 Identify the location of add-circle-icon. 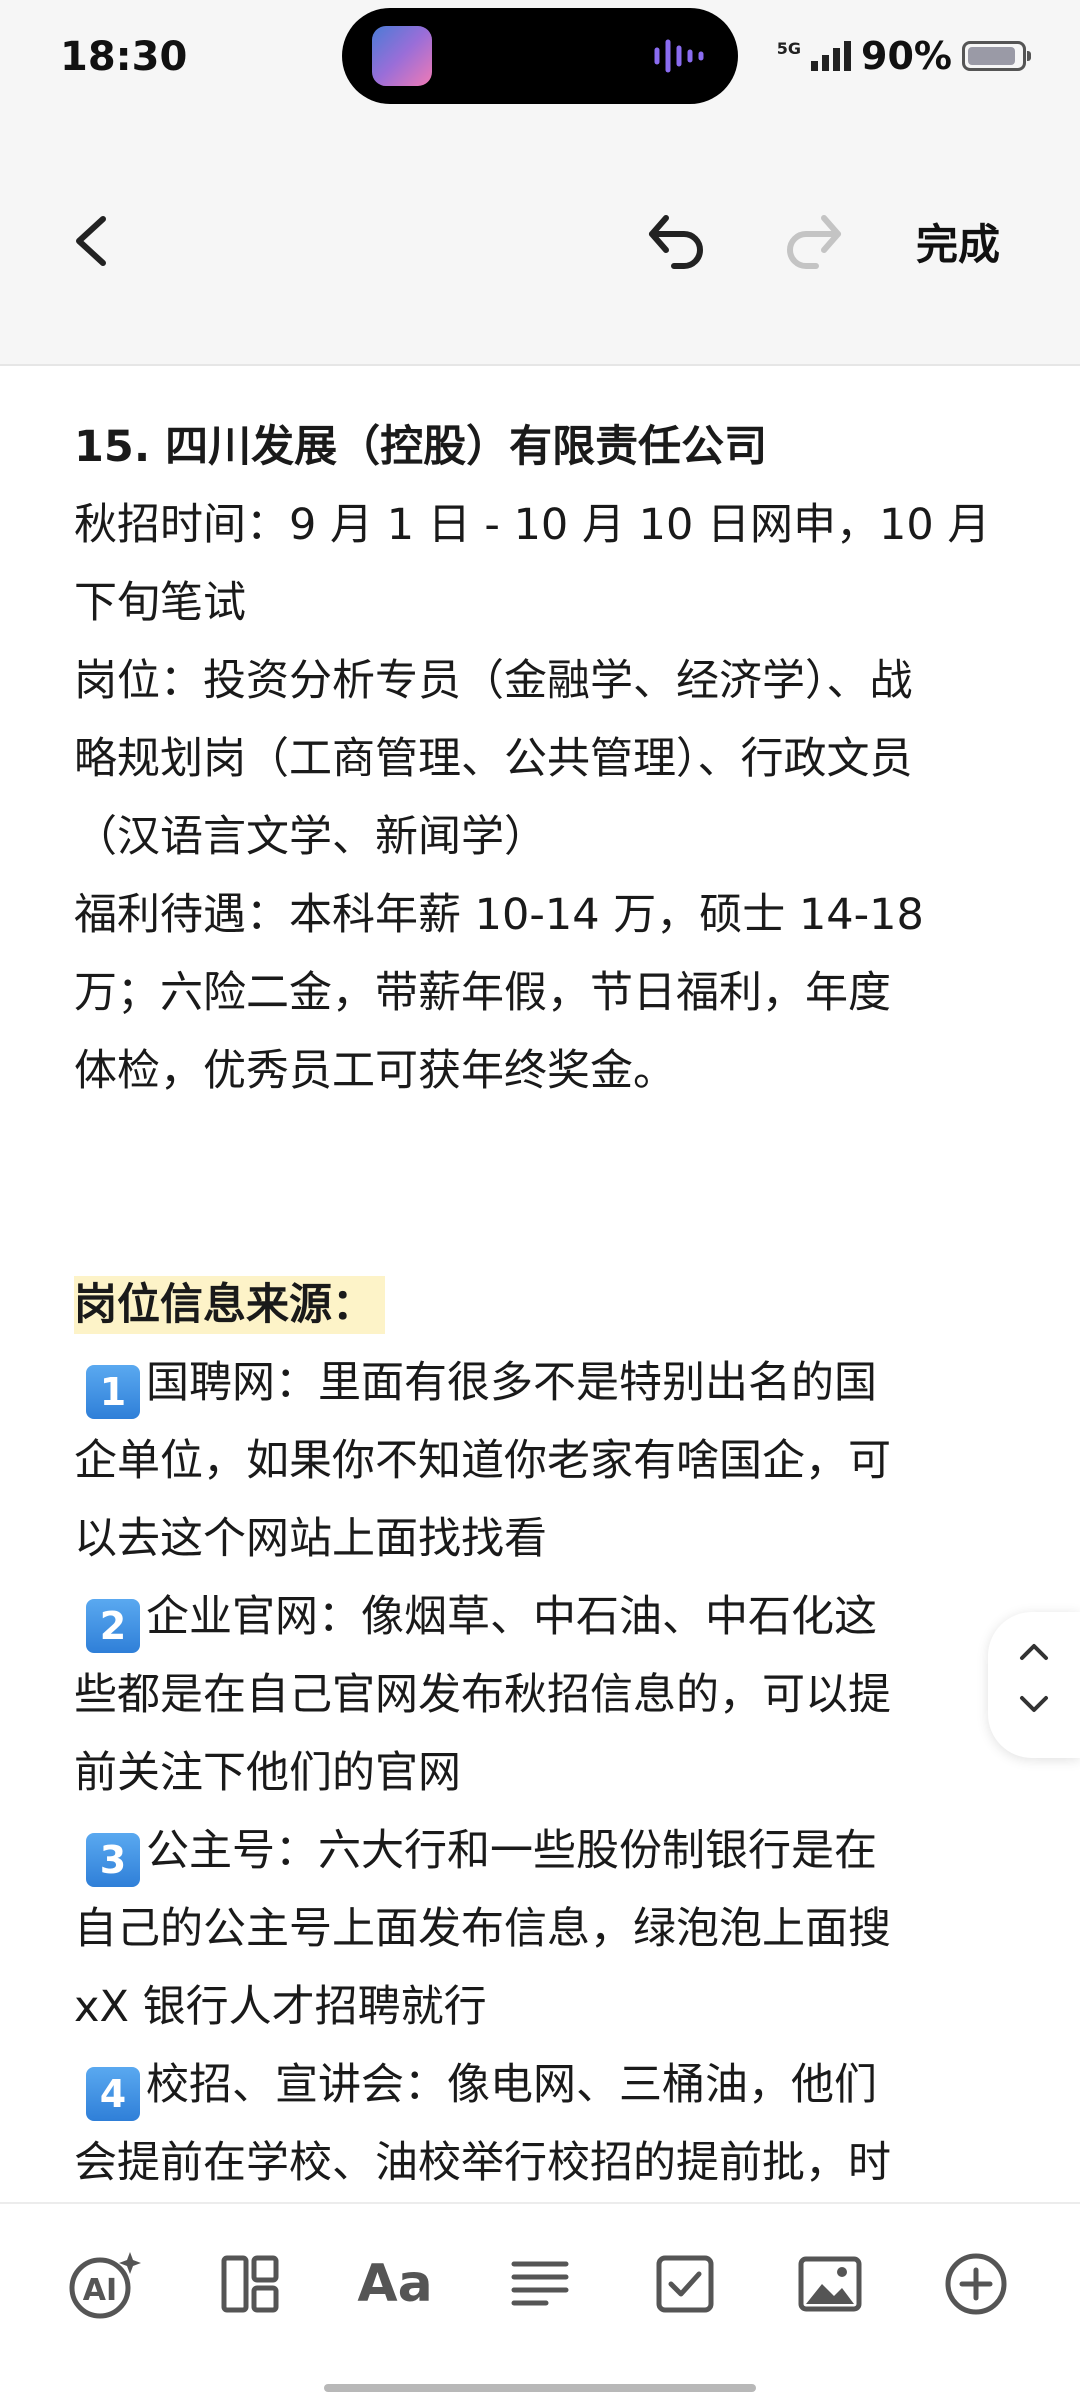
(976, 2284).